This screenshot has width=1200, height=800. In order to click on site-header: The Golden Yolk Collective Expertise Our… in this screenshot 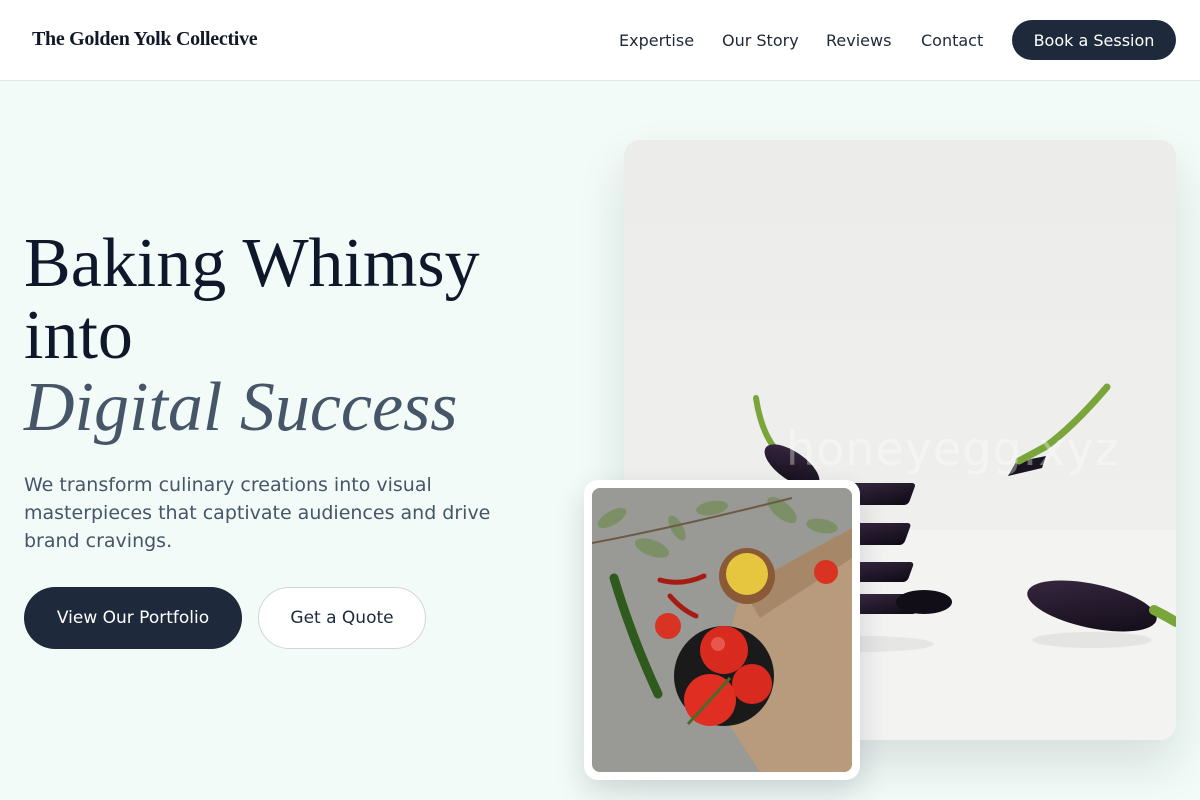, I will do `click(600, 40)`.